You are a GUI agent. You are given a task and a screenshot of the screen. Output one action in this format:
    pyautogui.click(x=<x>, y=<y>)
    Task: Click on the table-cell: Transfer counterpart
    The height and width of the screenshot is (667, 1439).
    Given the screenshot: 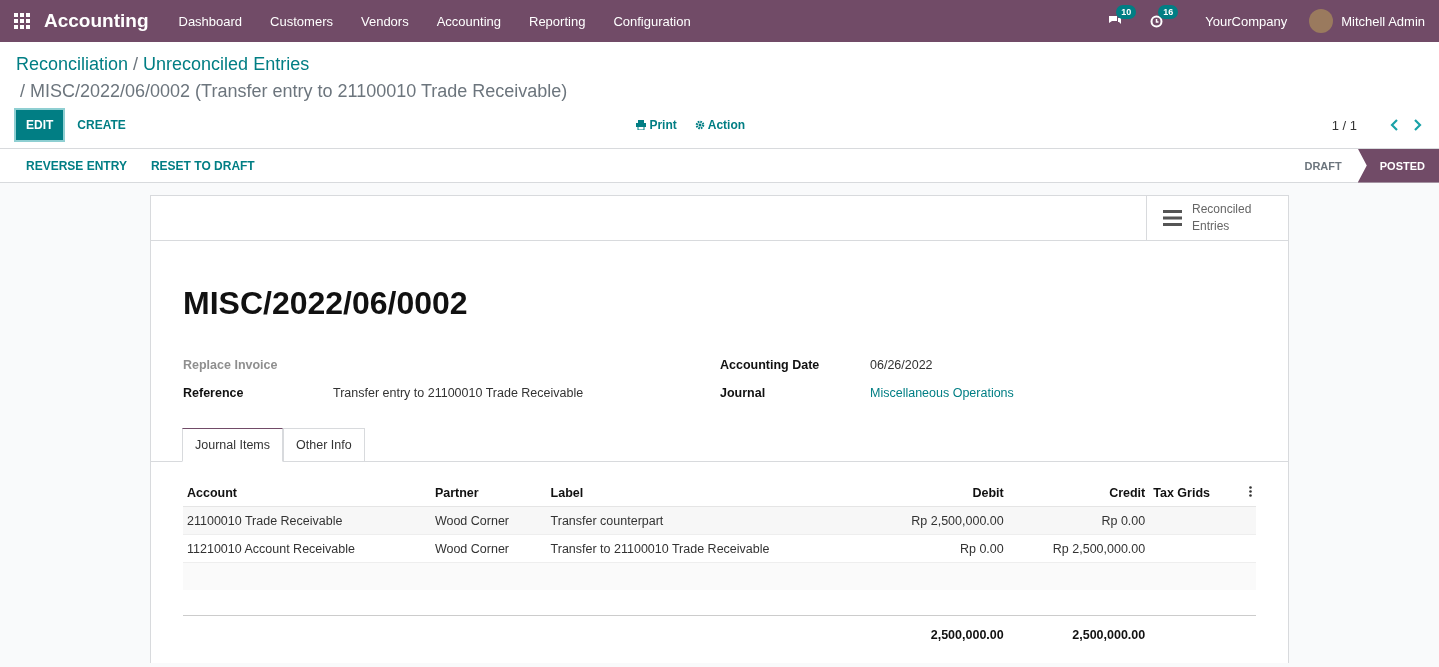 What is the action you would take?
    pyautogui.click(x=706, y=520)
    